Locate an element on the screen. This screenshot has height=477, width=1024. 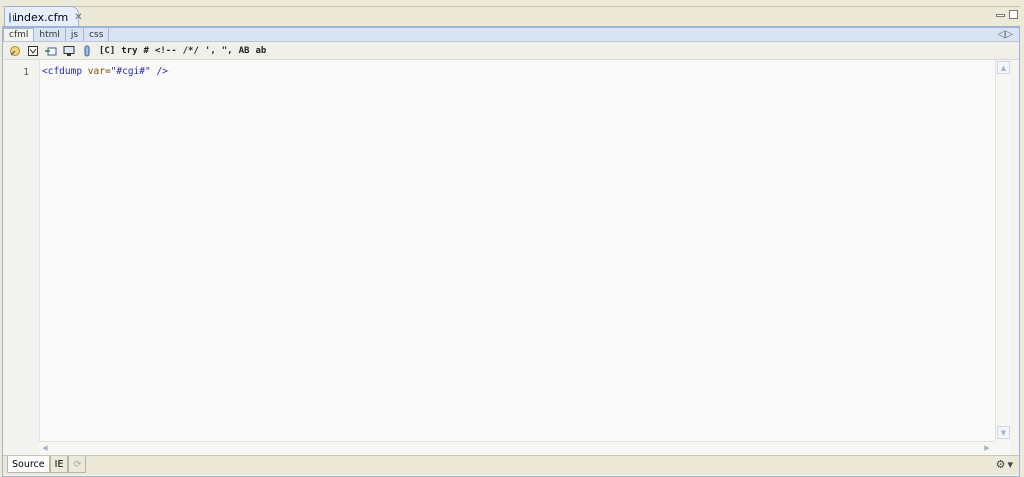
tab-html: html is located at coordinates (50, 34).